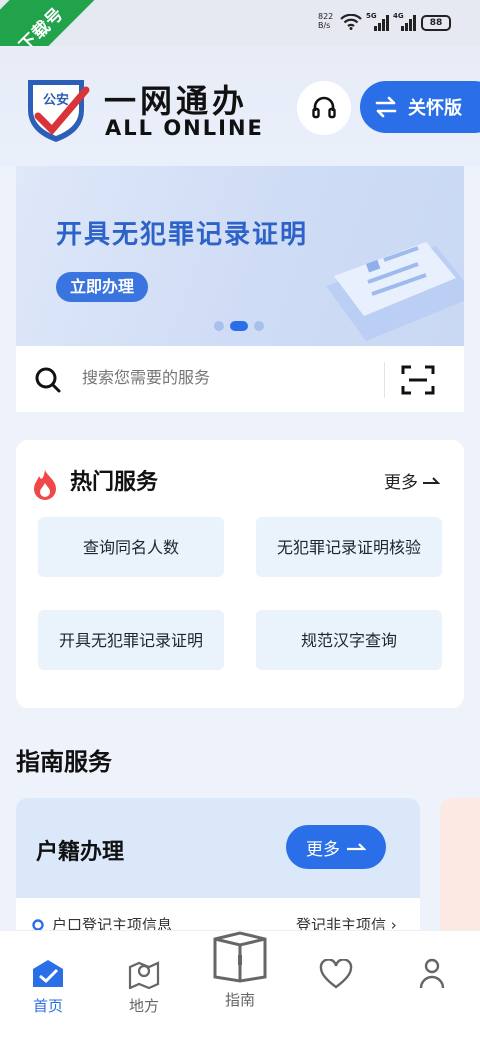 This screenshot has width=480, height=1040. I want to click on search-icon, so click(48, 380).